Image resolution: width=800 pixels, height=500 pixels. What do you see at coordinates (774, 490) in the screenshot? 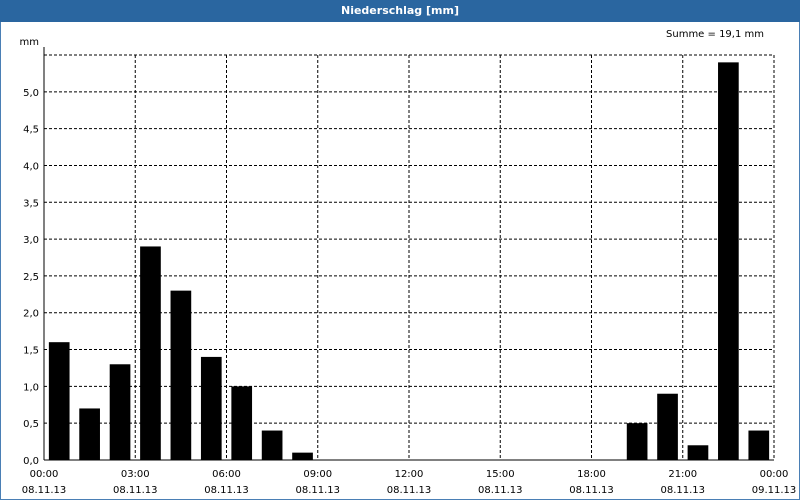
I see `x-tick-date: 09.11.13` at bounding box center [774, 490].